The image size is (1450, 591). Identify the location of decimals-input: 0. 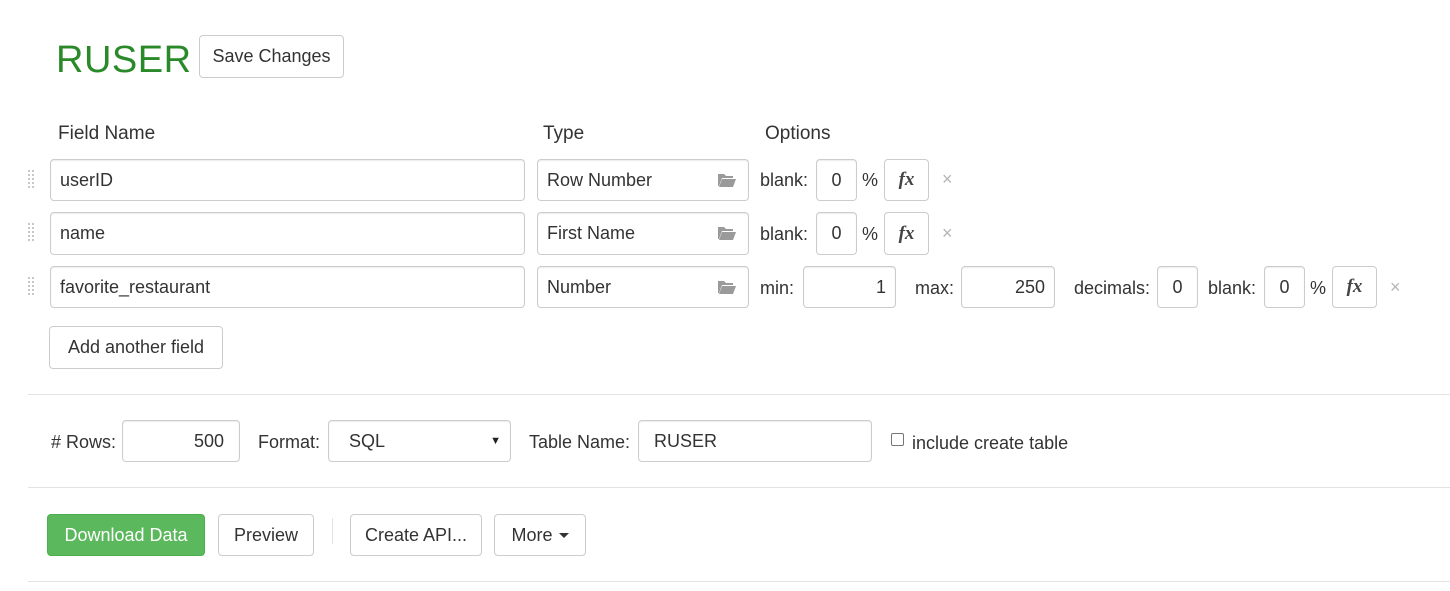
(1177, 287).